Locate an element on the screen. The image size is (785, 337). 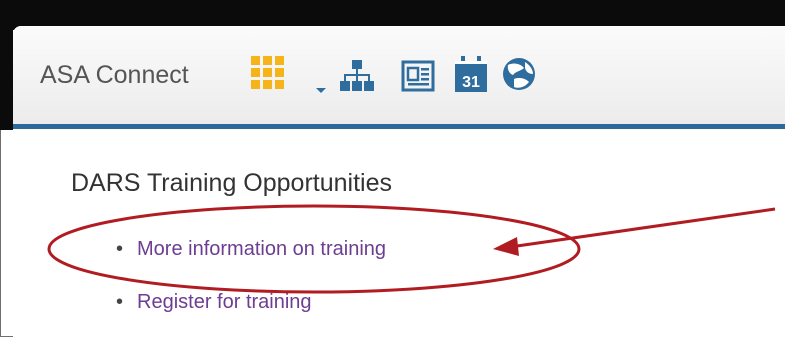
list-item: • Register for training is located at coordinates (214, 302).